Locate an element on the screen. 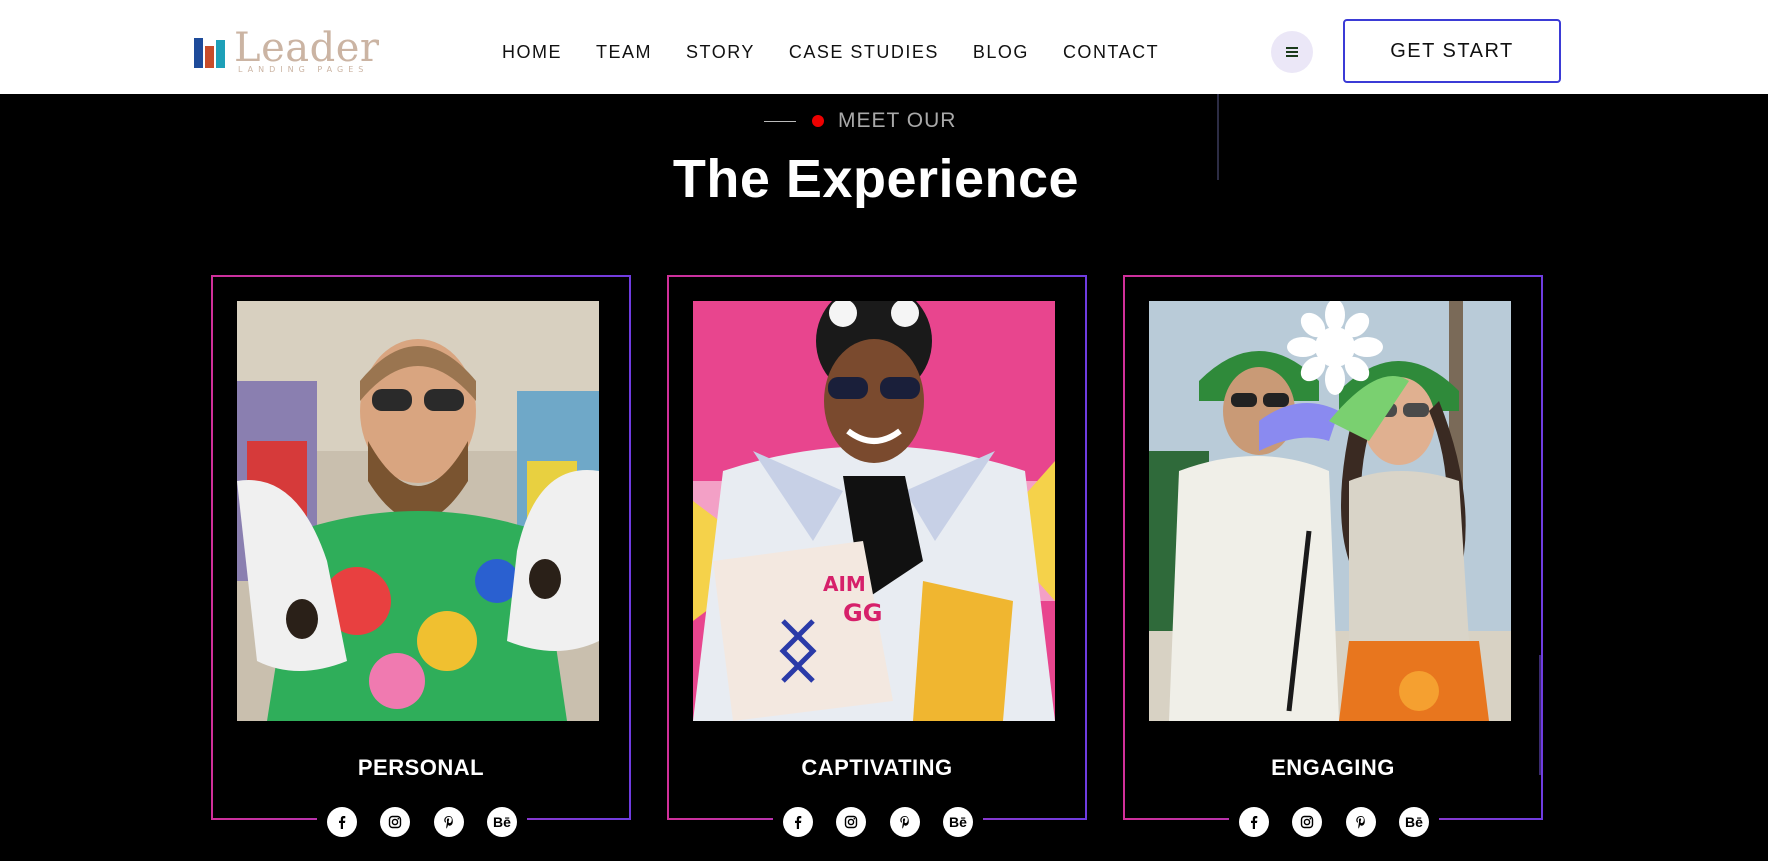 This screenshot has width=1768, height=861. logo-bars-icon is located at coordinates (212, 52).